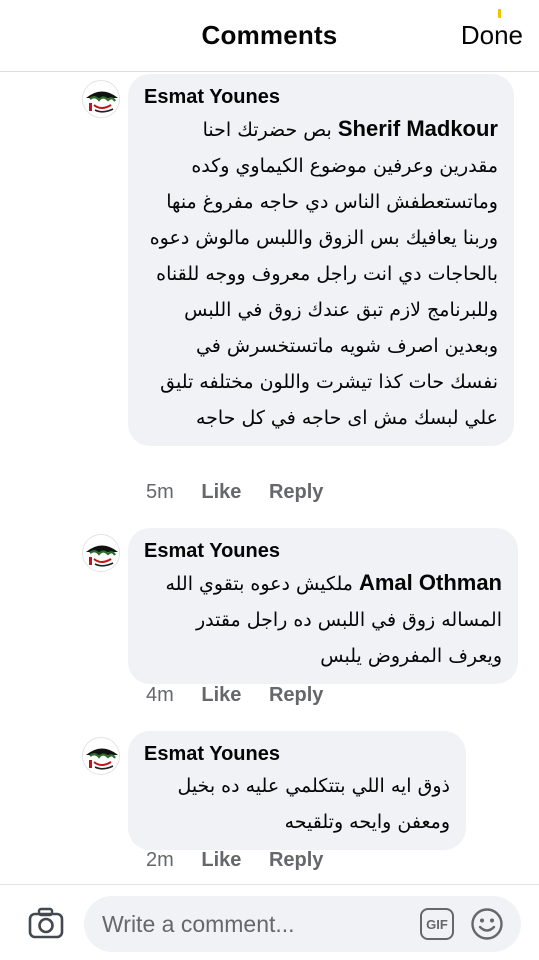 Image resolution: width=539 pixels, height=960 pixels. I want to click on mention-link: Amal Othman, so click(430, 582).